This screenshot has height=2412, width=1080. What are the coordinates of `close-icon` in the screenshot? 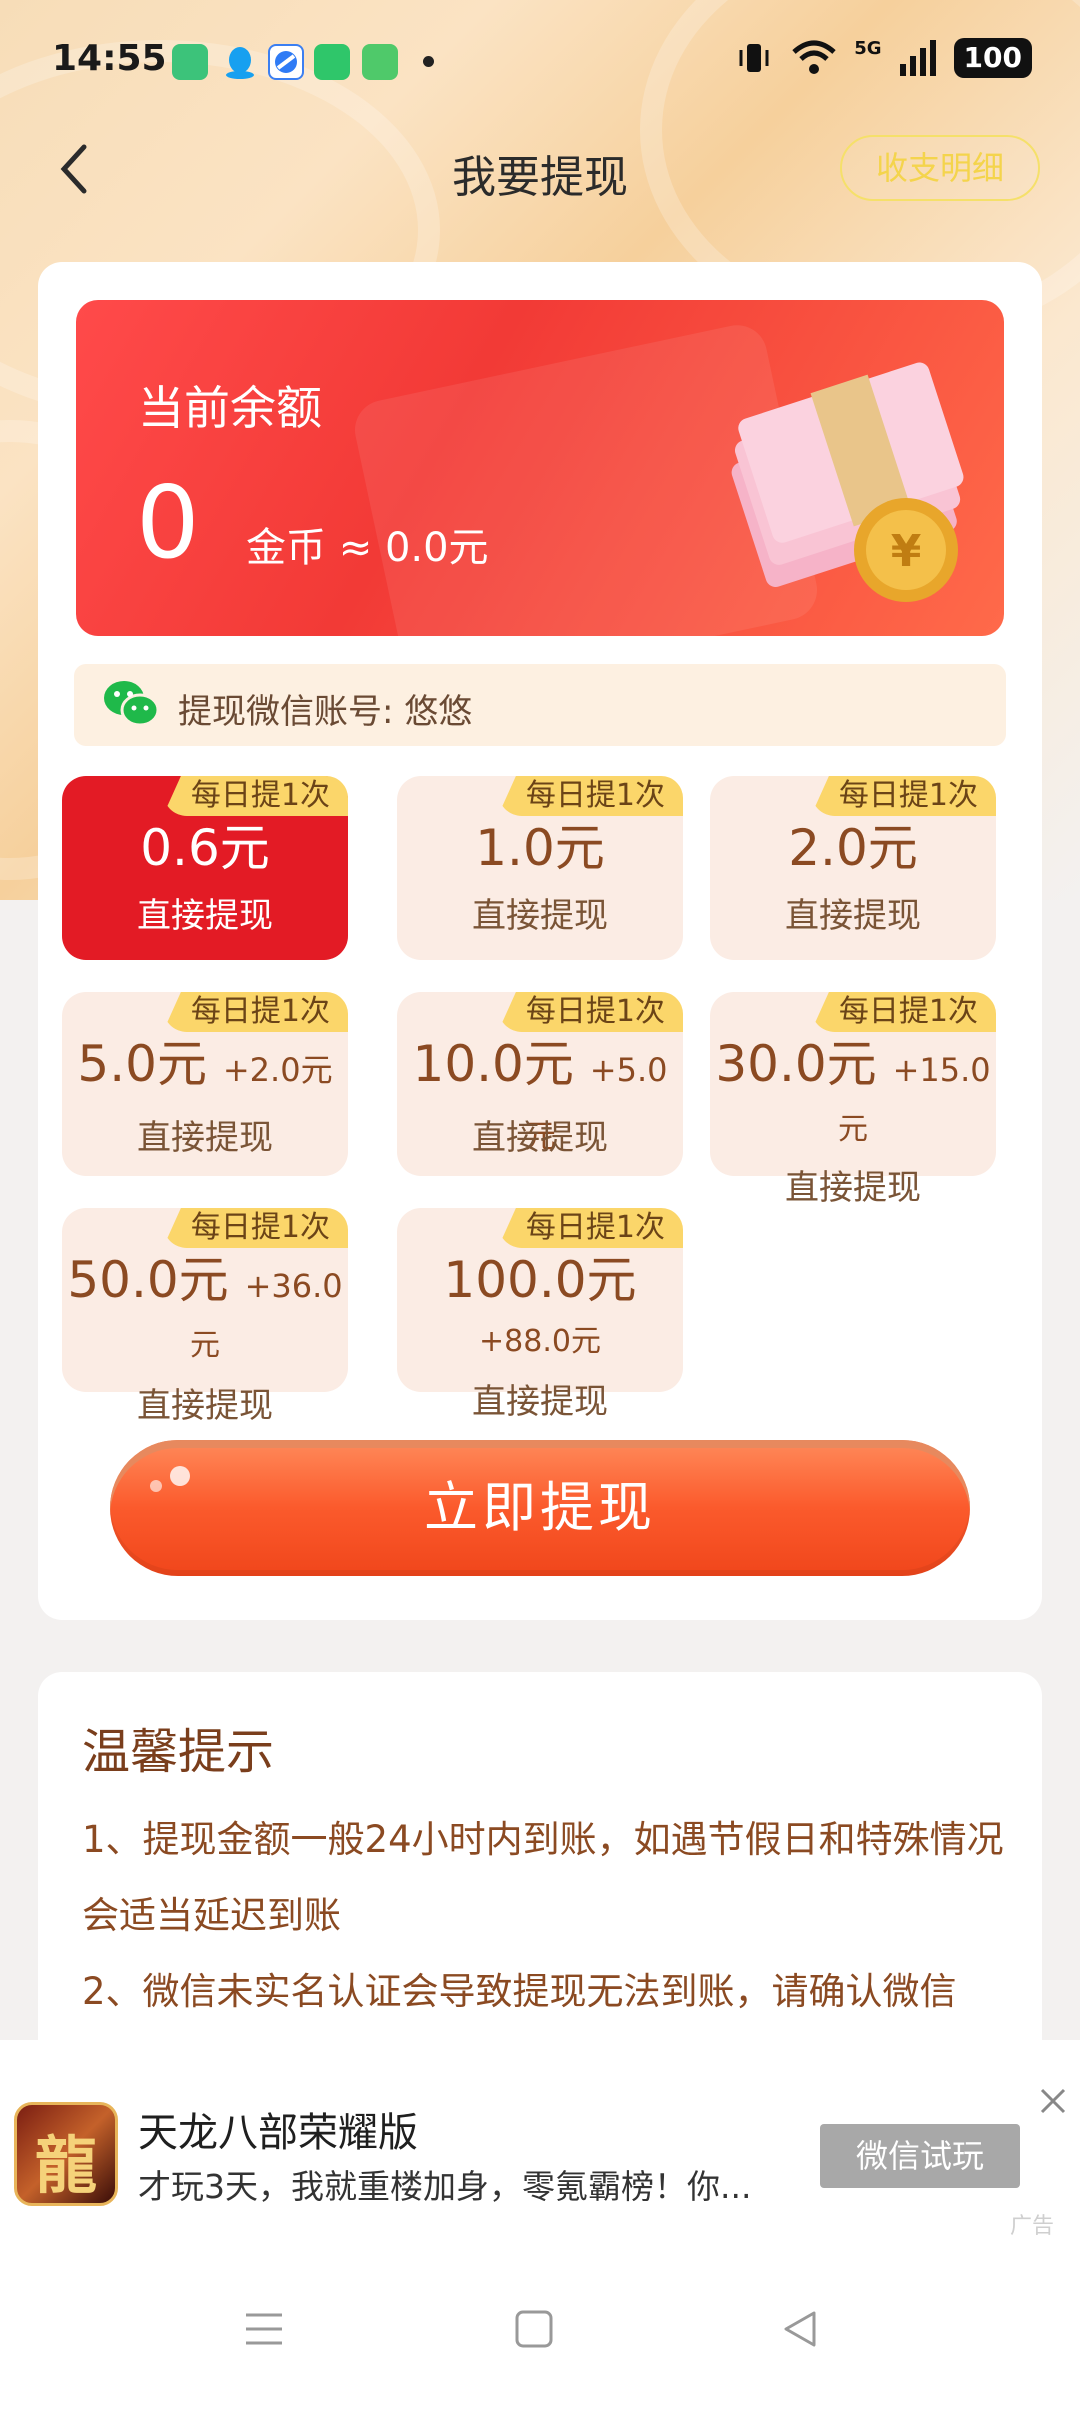 It's located at (1053, 2101).